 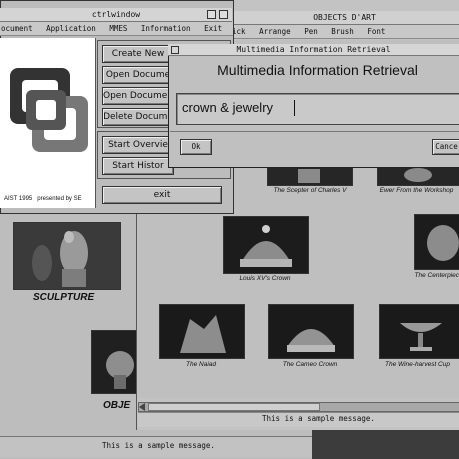 I want to click on thumbnail-cameo-crown, so click(x=311, y=331).